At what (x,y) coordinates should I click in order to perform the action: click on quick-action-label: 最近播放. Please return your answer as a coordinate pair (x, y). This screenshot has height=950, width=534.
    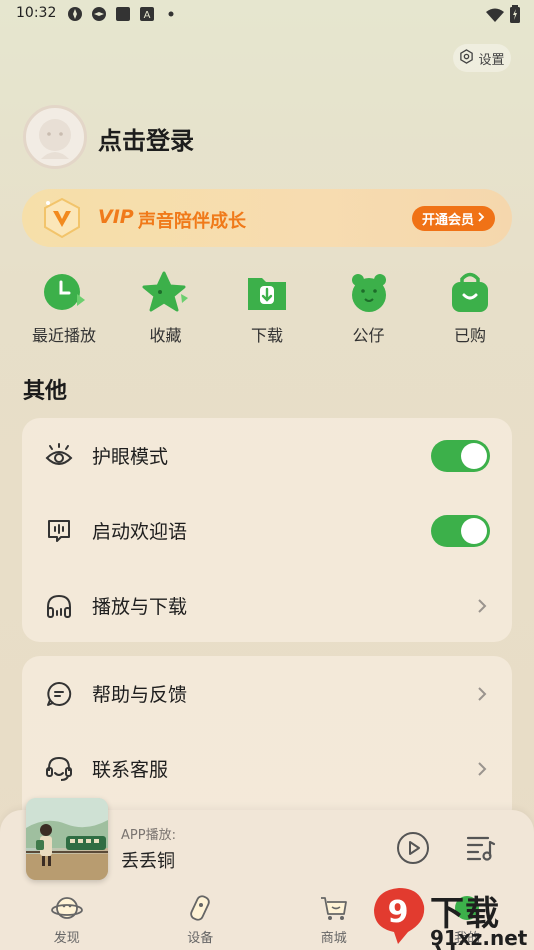
    Looking at the image, I should click on (63, 335).